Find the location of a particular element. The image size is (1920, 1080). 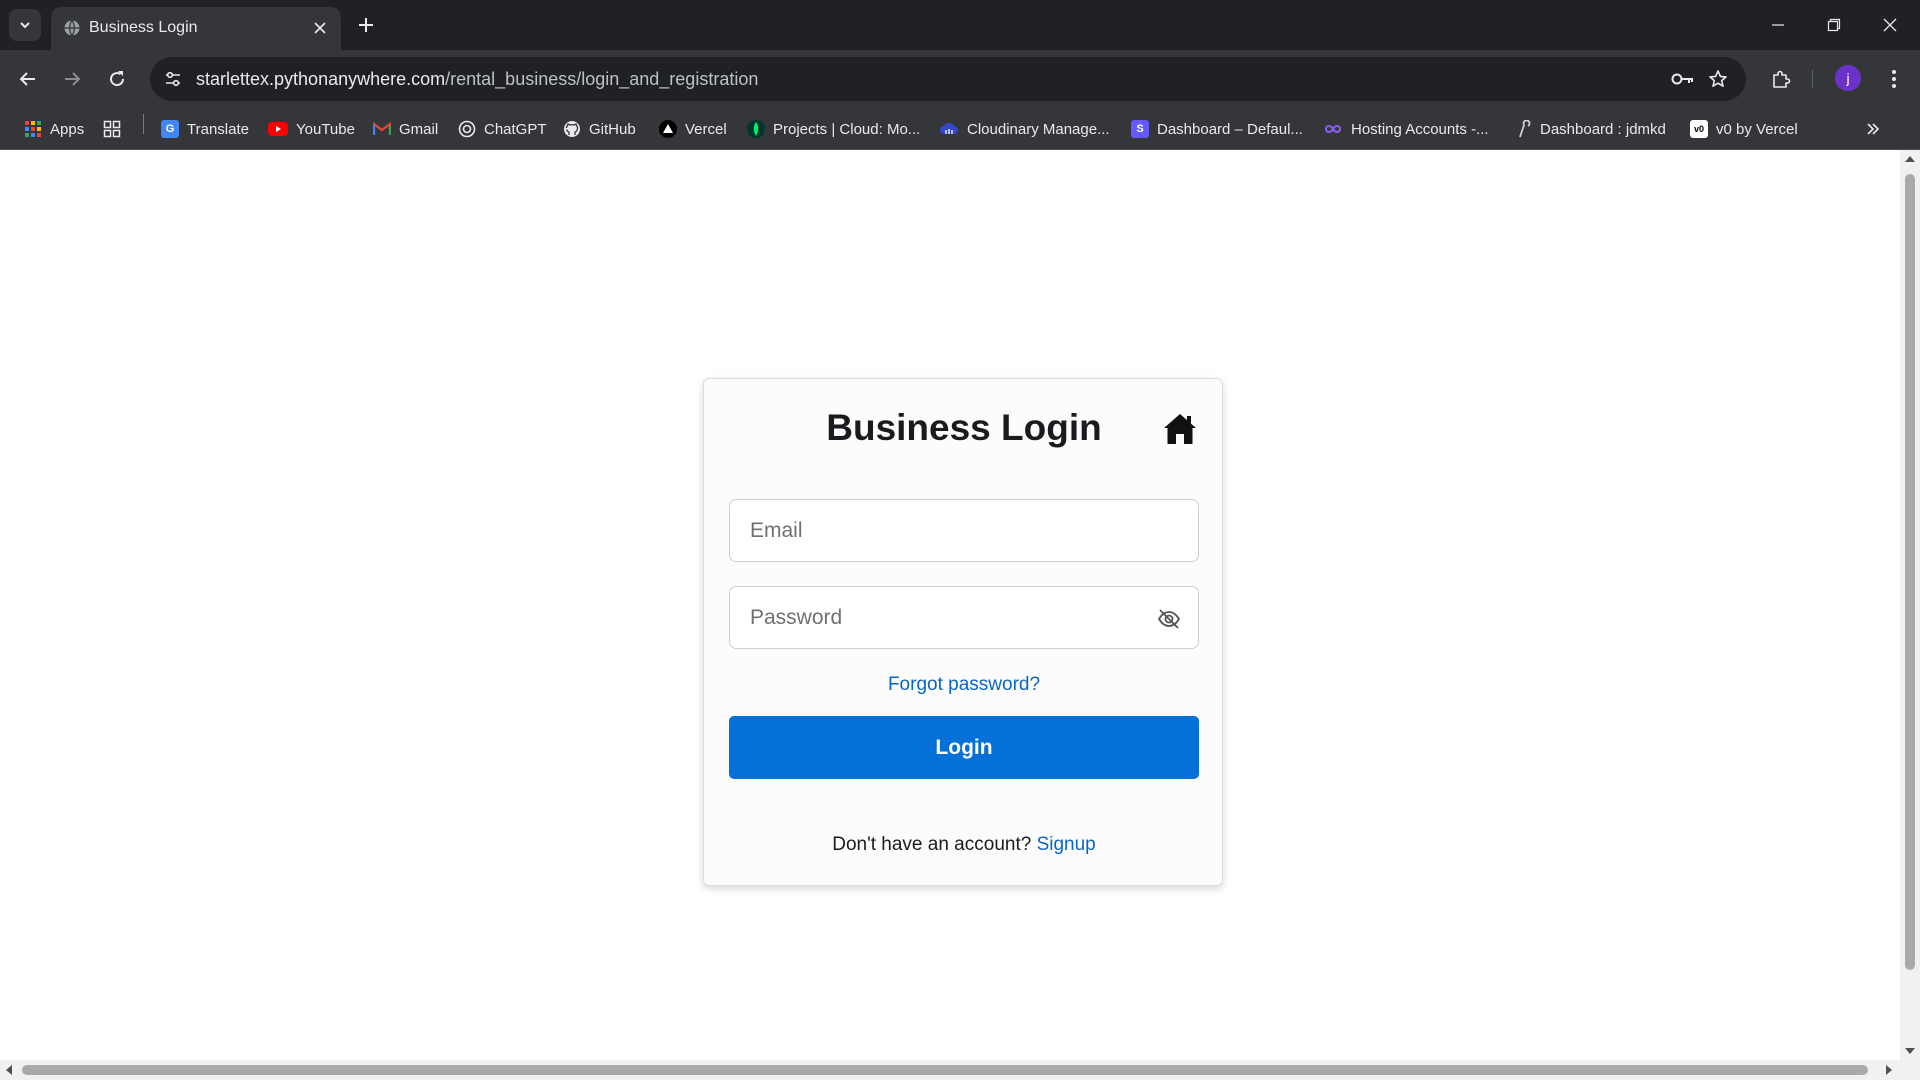

vertical-scroll-thumb is located at coordinates (1910, 572).